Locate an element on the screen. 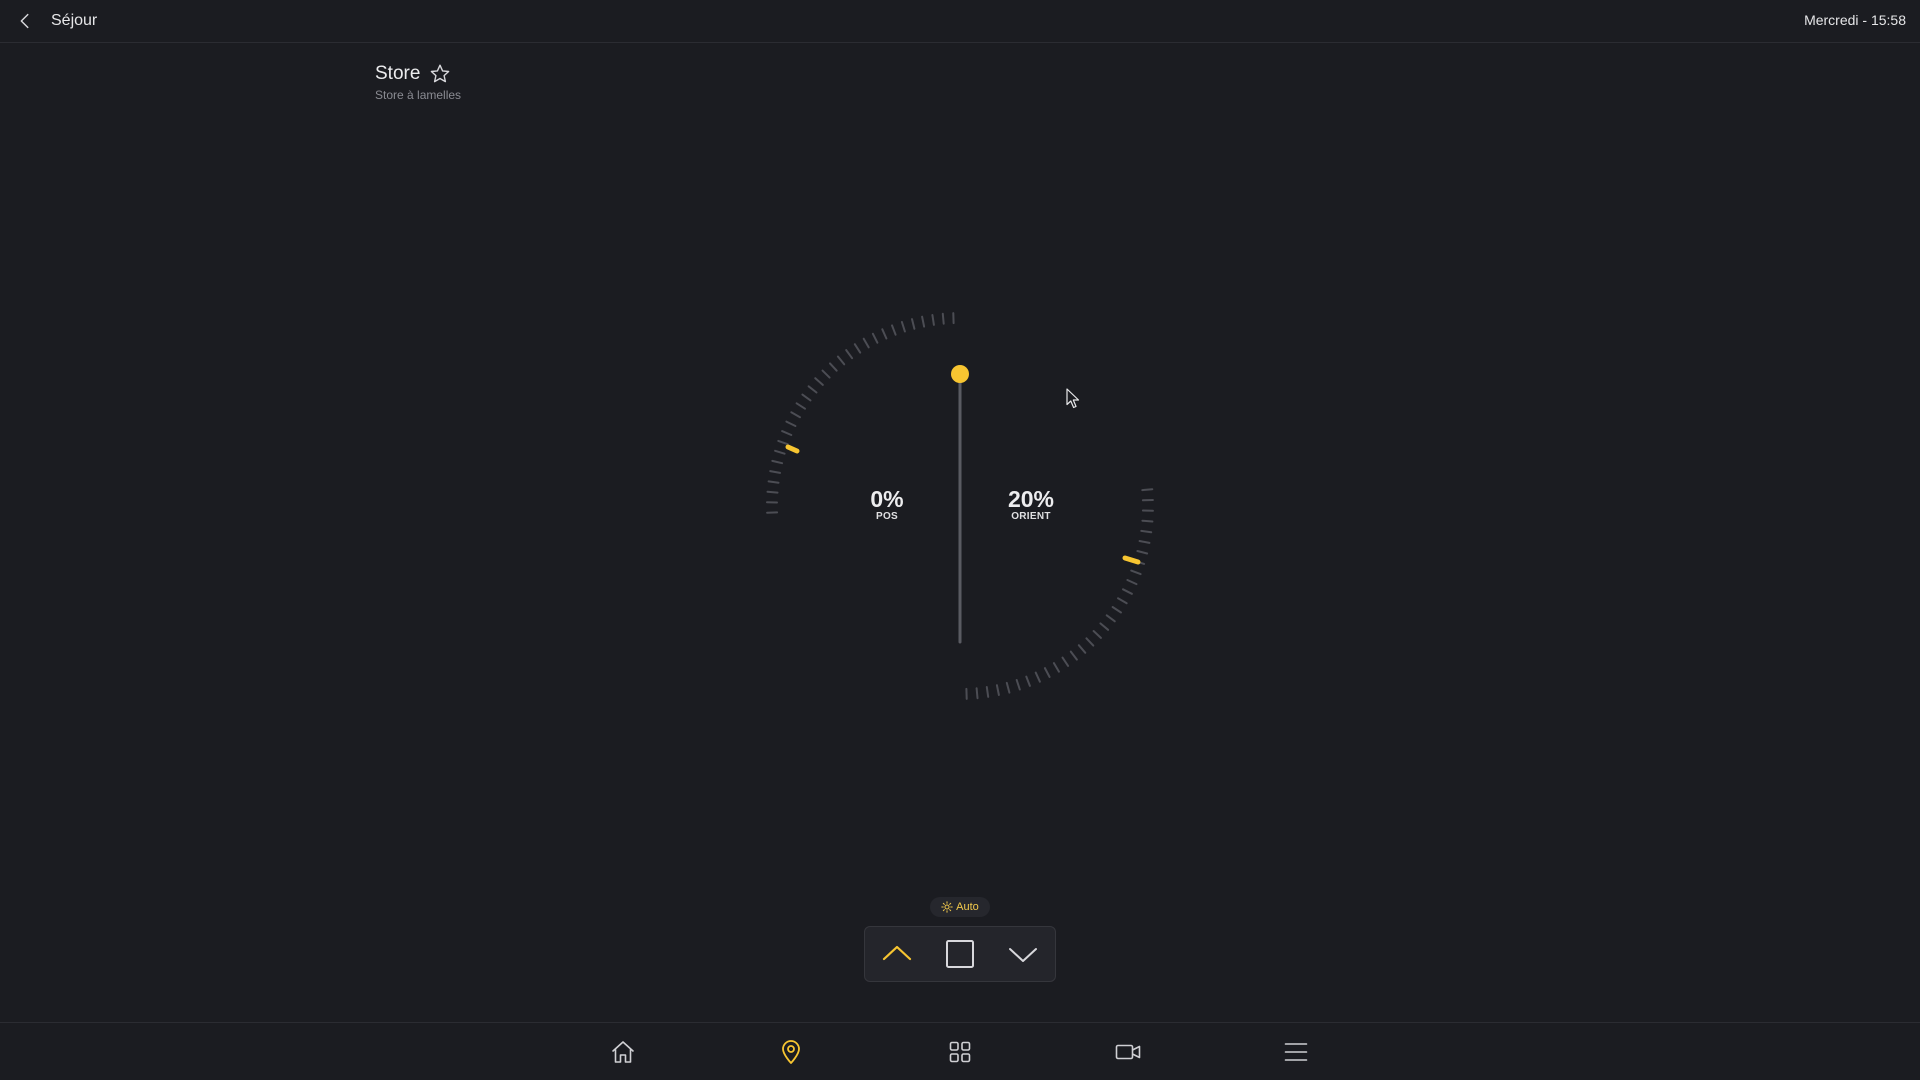 This screenshot has height=1080, width=1920. orientation-readout: 20% ORIENT is located at coordinates (1031, 504).